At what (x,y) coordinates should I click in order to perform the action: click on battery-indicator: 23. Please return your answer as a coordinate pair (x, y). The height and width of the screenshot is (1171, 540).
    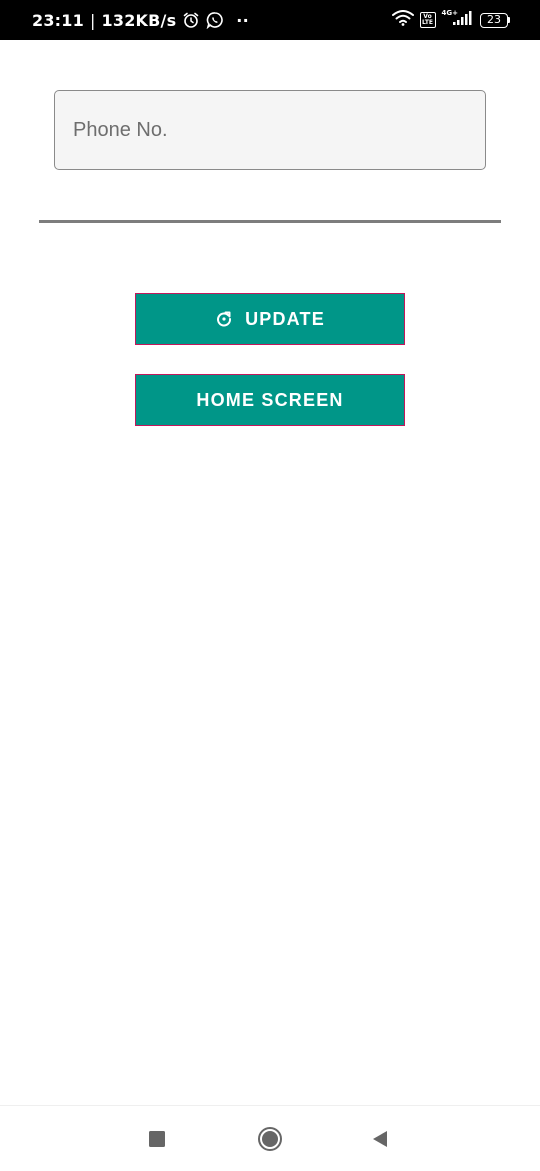
    Looking at the image, I should click on (495, 20).